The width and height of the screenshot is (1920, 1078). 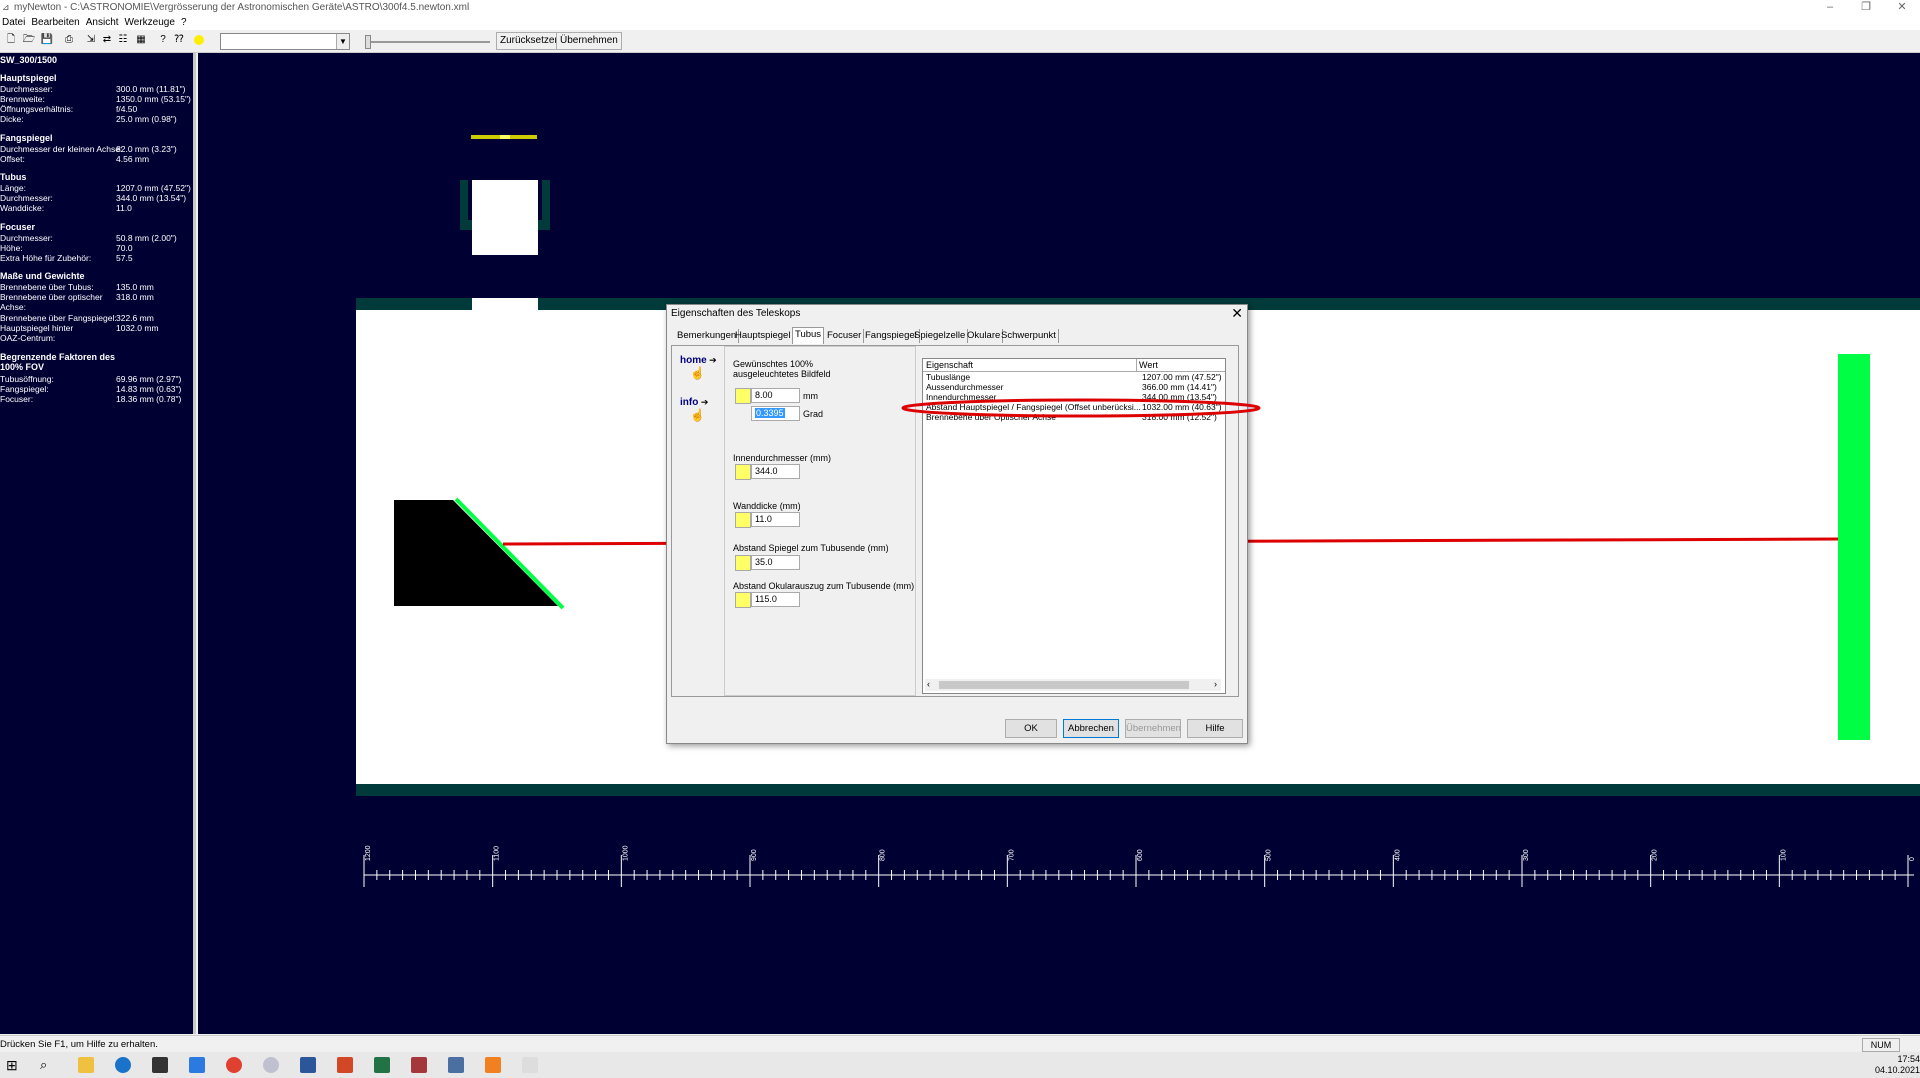 I want to click on close-button: ✕, so click(x=1902, y=8).